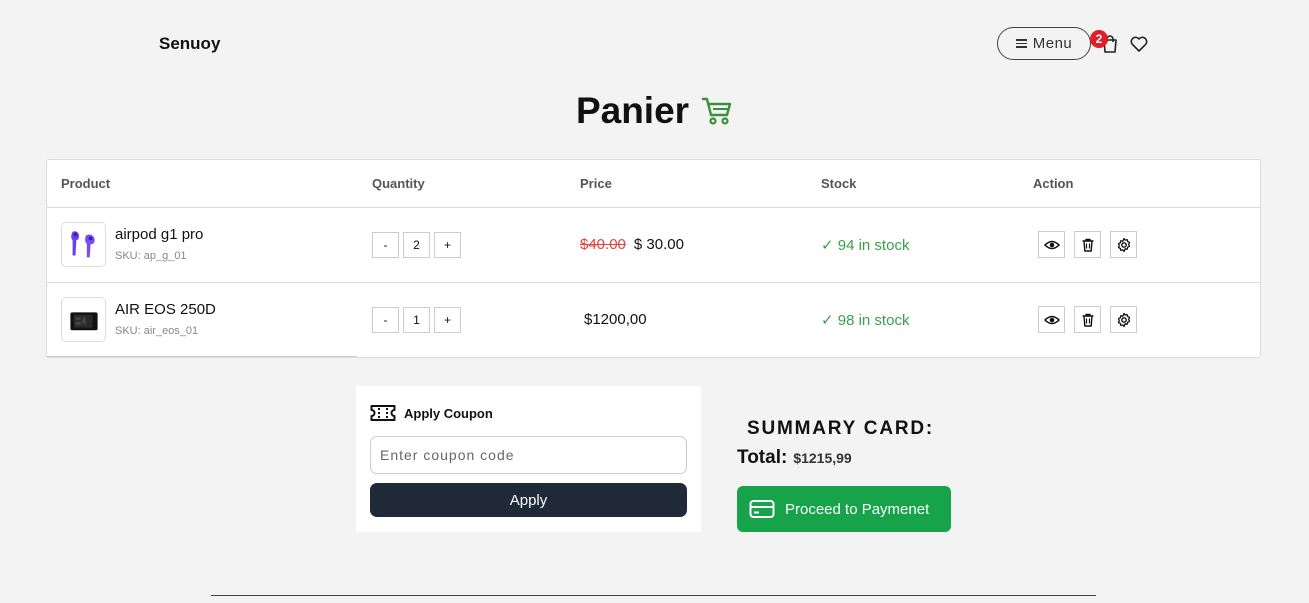 Image resolution: width=1309 pixels, height=603 pixels. Describe the element at coordinates (865, 320) in the screenshot. I see `stock-status: ✓ 98 in stock` at that location.